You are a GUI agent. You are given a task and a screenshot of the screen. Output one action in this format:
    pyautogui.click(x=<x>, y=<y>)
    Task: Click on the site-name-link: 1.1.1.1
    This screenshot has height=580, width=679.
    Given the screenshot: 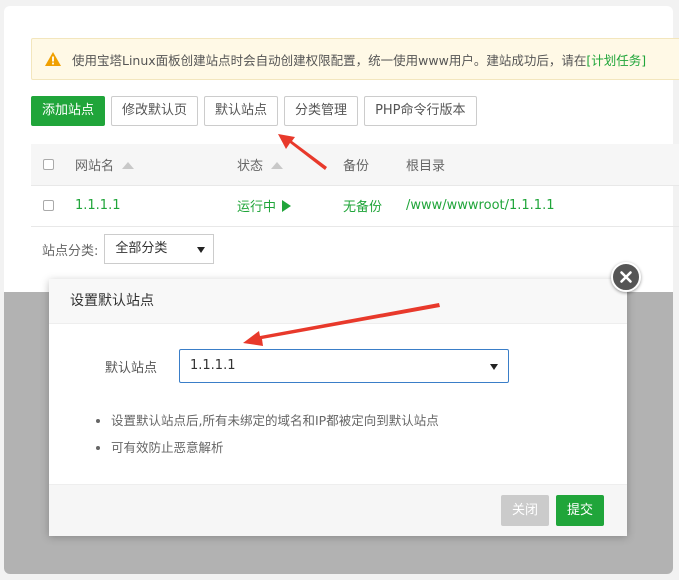 What is the action you would take?
    pyautogui.click(x=156, y=206)
    